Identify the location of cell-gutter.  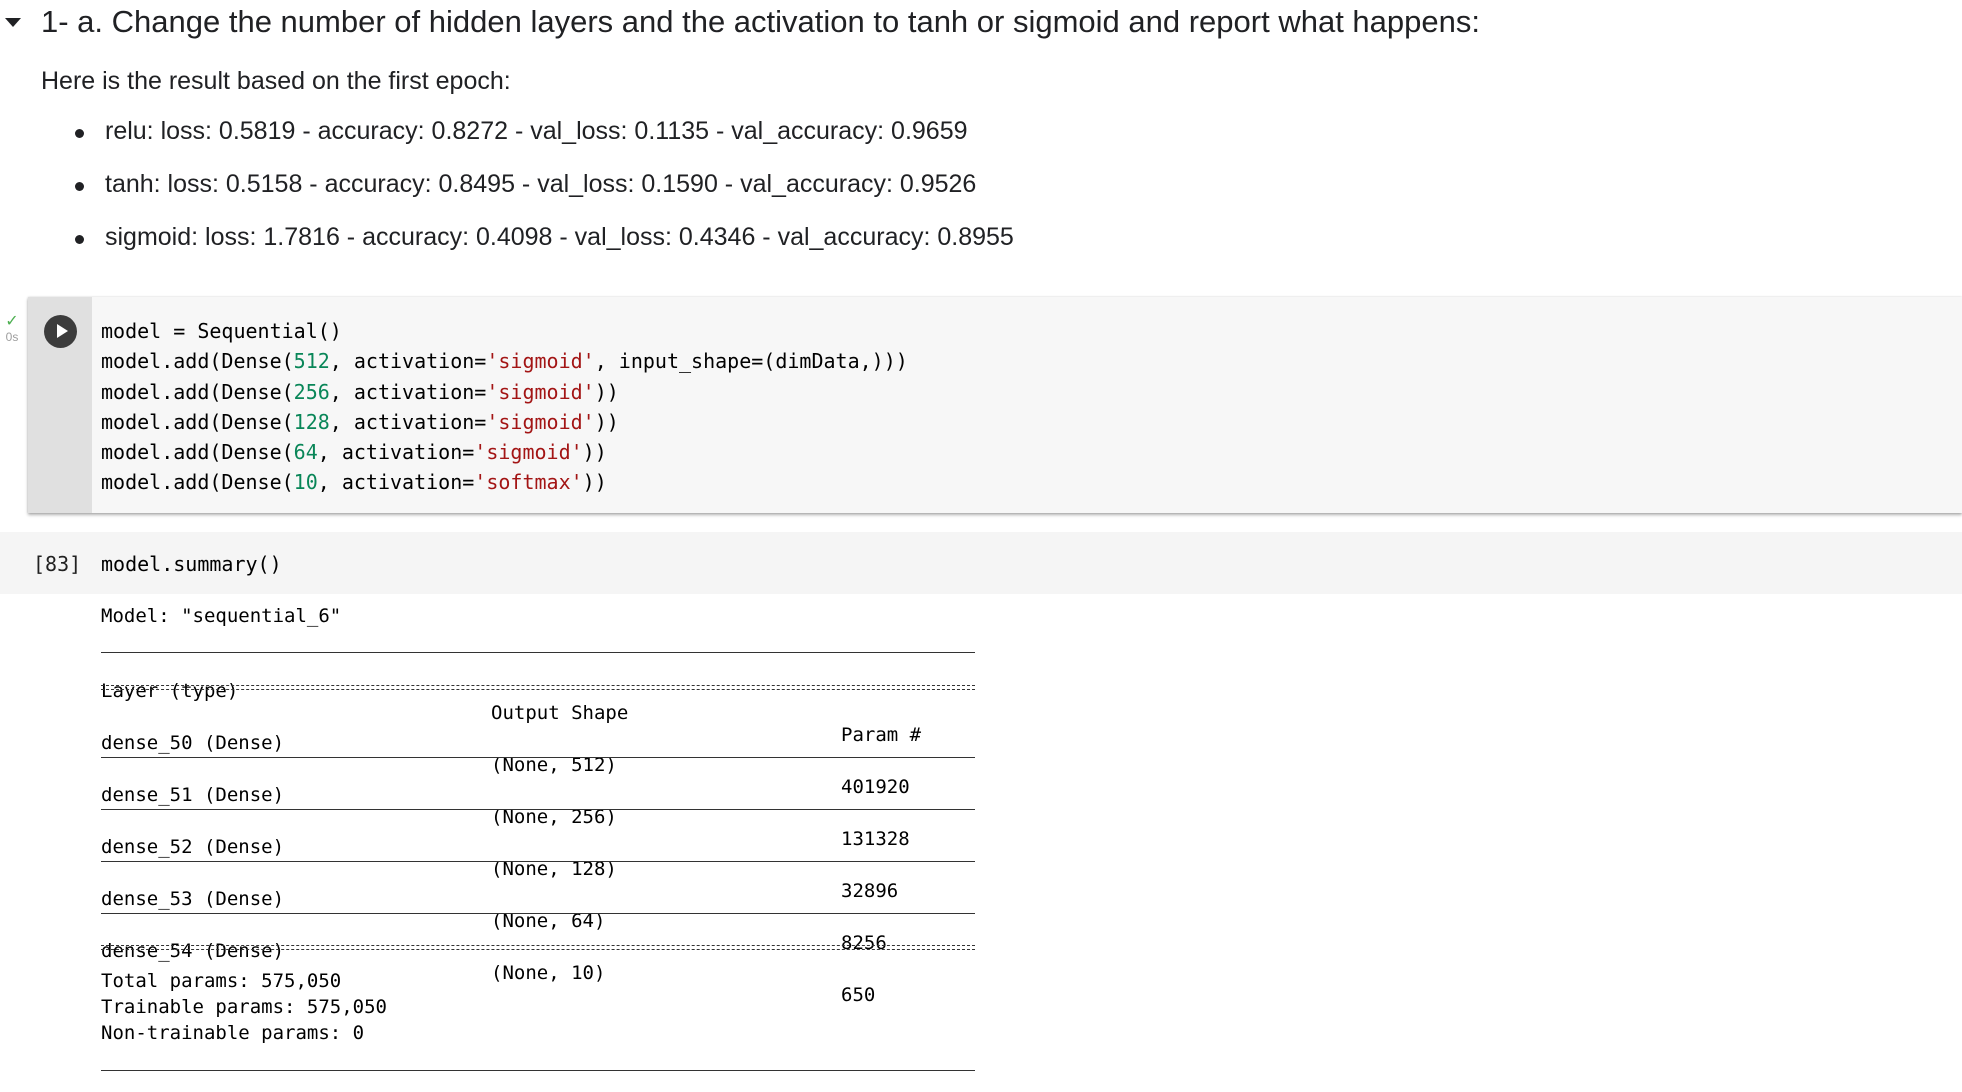
(60, 405).